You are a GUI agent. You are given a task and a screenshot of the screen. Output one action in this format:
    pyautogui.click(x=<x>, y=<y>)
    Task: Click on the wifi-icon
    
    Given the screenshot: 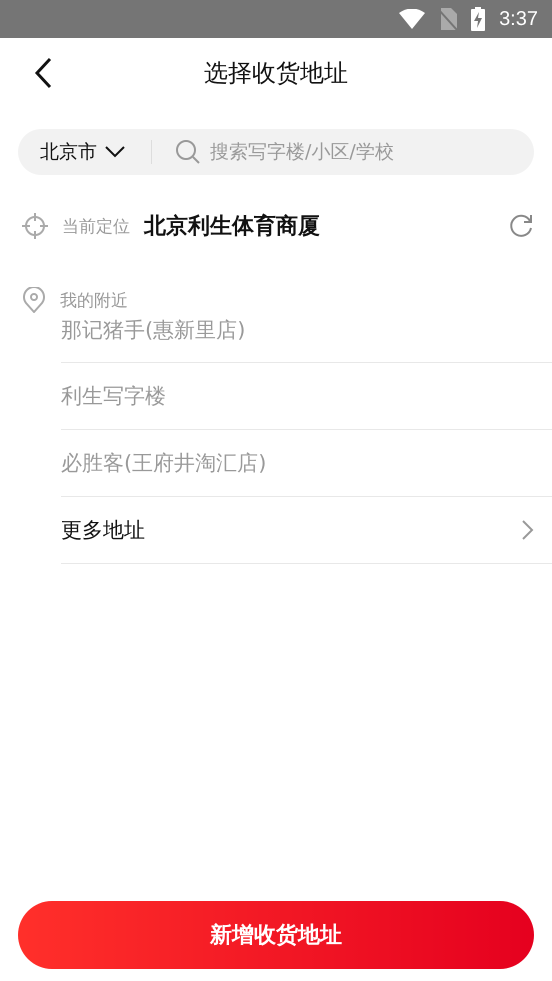 What is the action you would take?
    pyautogui.click(x=412, y=19)
    